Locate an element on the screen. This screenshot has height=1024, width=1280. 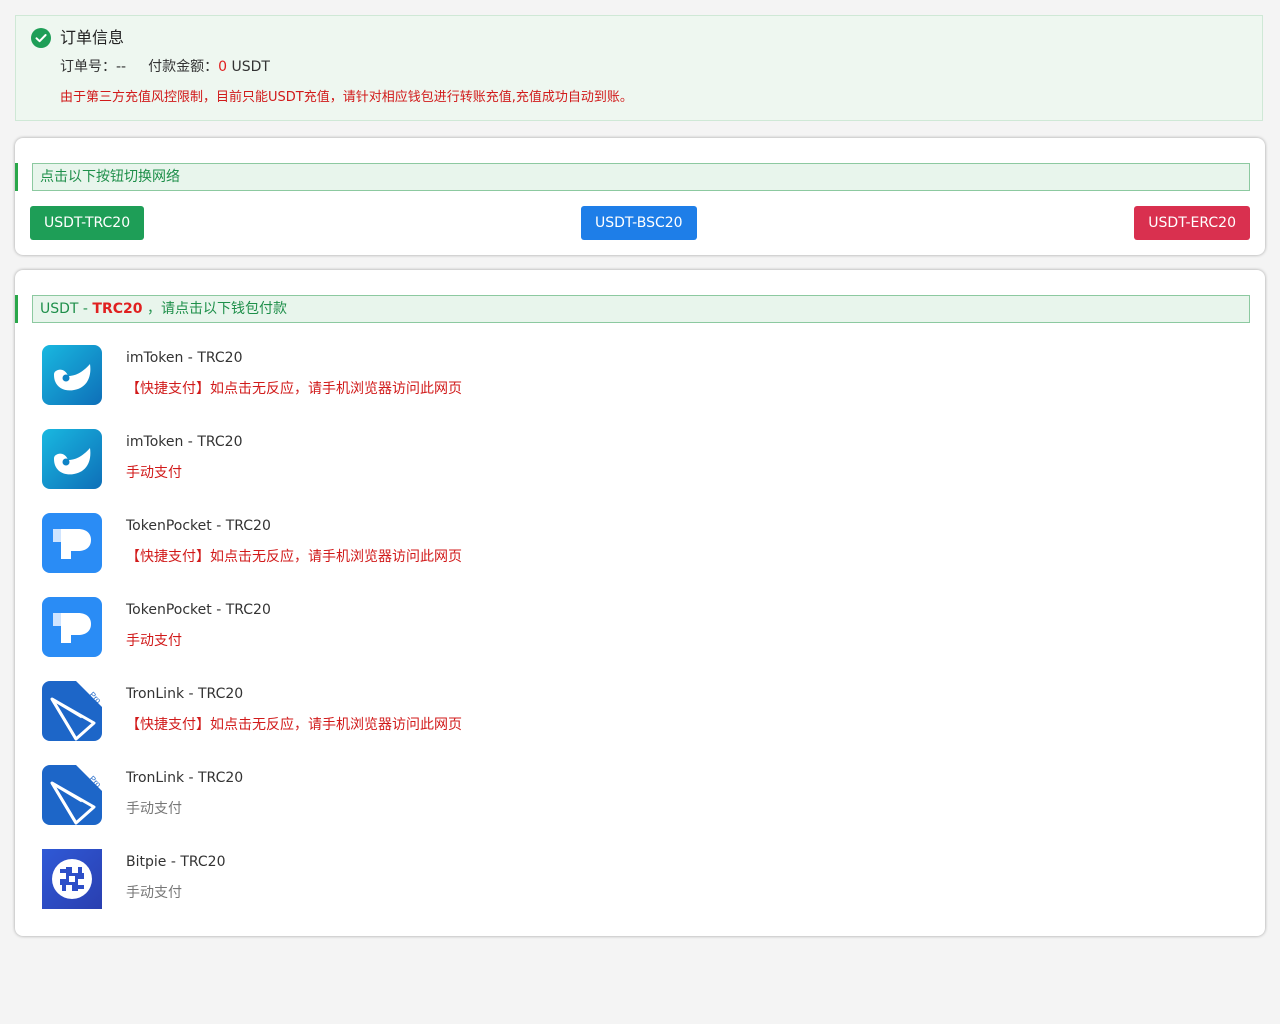
wallet-hint: USDT - TRC20 ，请点击以下钱包付款 is located at coordinates (641, 309).